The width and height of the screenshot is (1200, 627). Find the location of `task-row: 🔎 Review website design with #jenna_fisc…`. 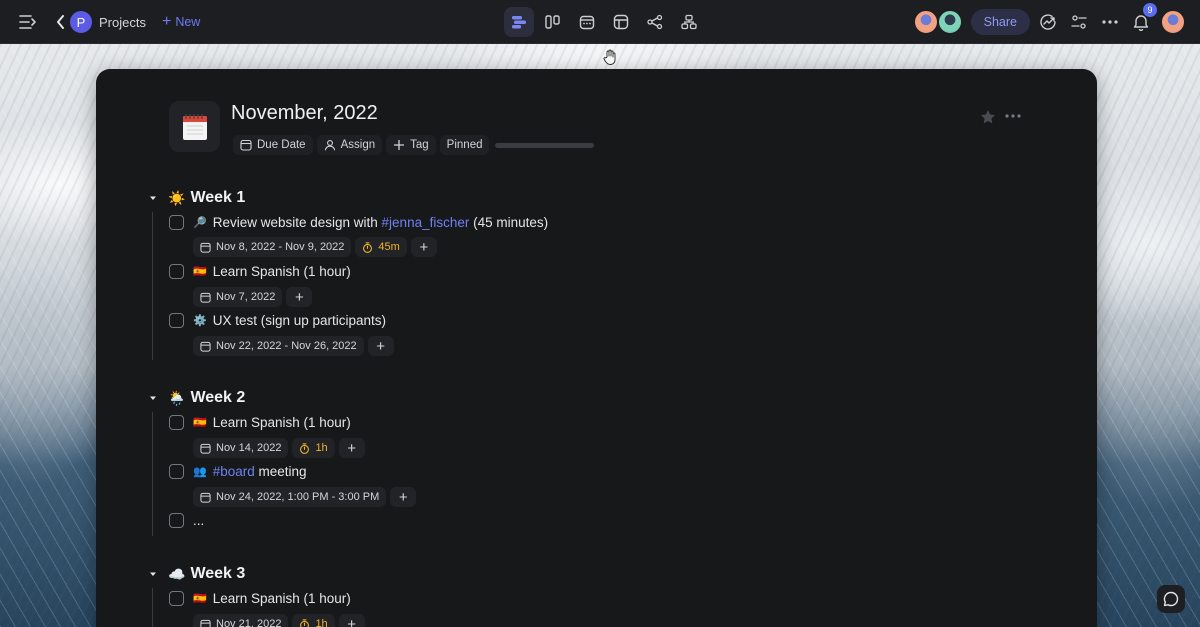

task-row: 🔎 Review website design with #jenna_fisc… is located at coordinates (358, 222).